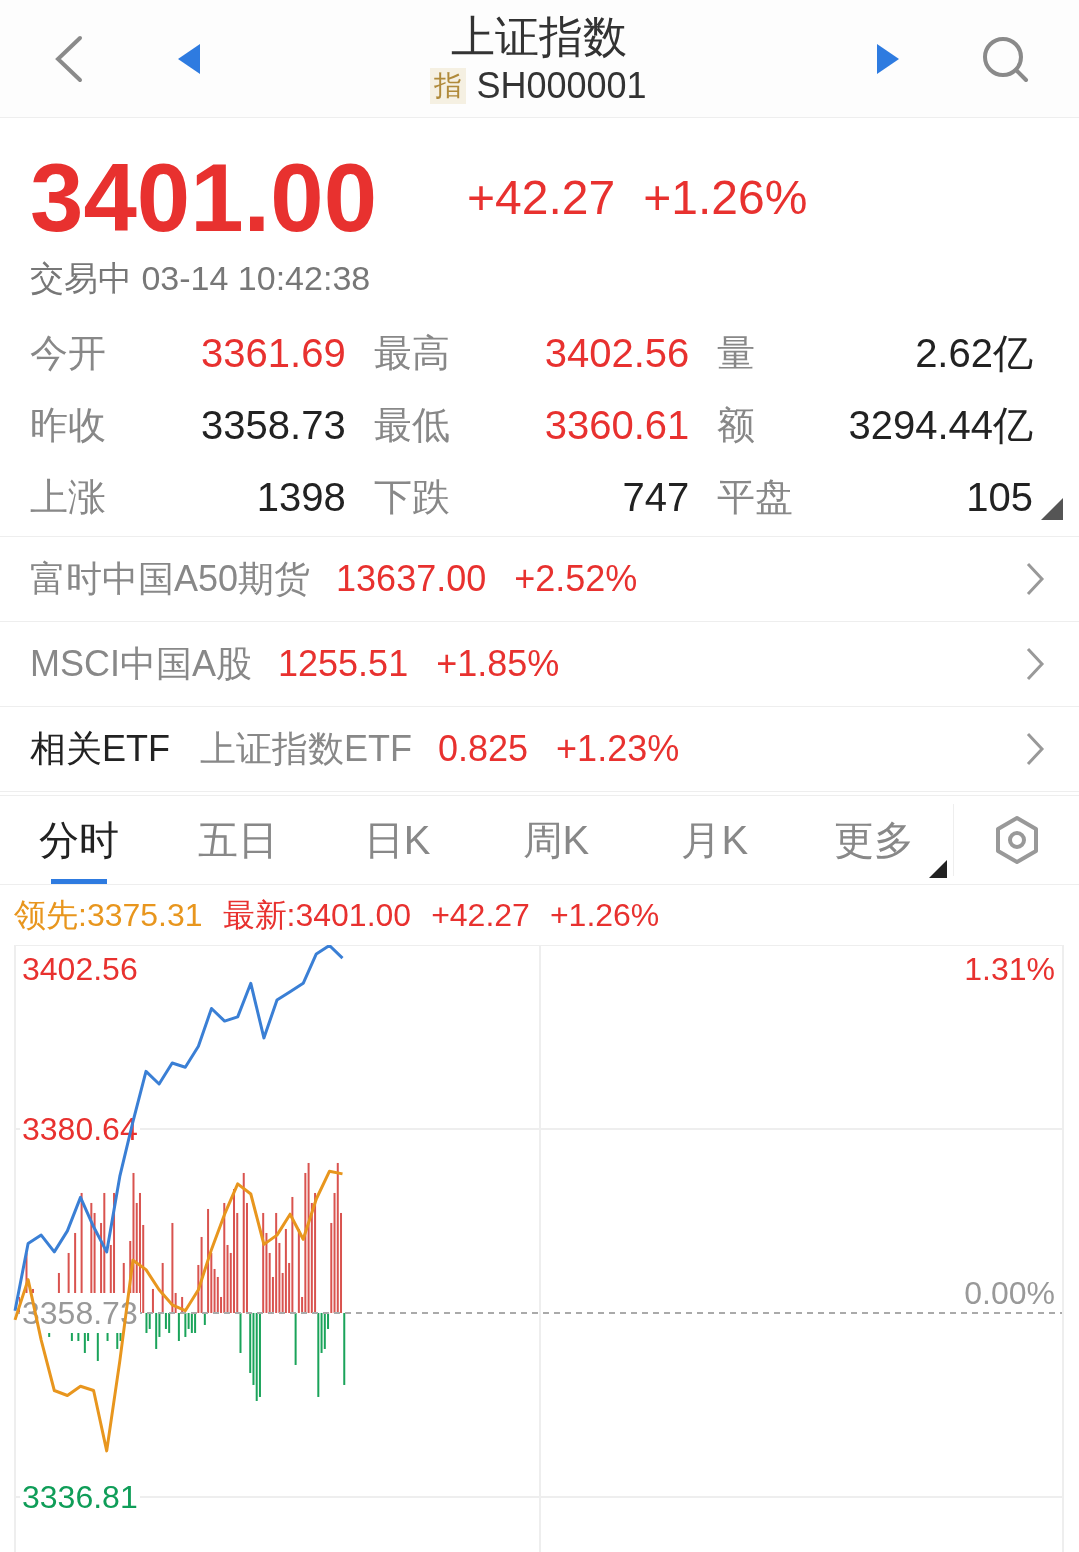  What do you see at coordinates (999, 497) in the screenshot?
I see `stat-value: 105` at bounding box center [999, 497].